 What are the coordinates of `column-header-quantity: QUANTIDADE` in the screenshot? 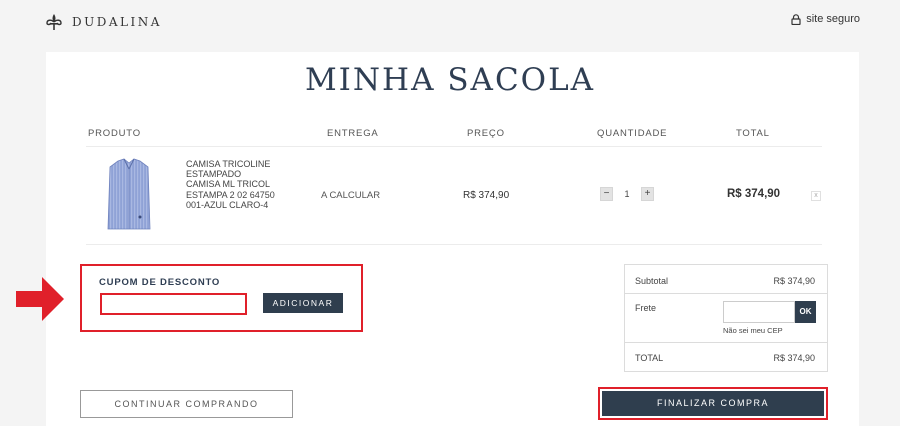 It's located at (632, 133).